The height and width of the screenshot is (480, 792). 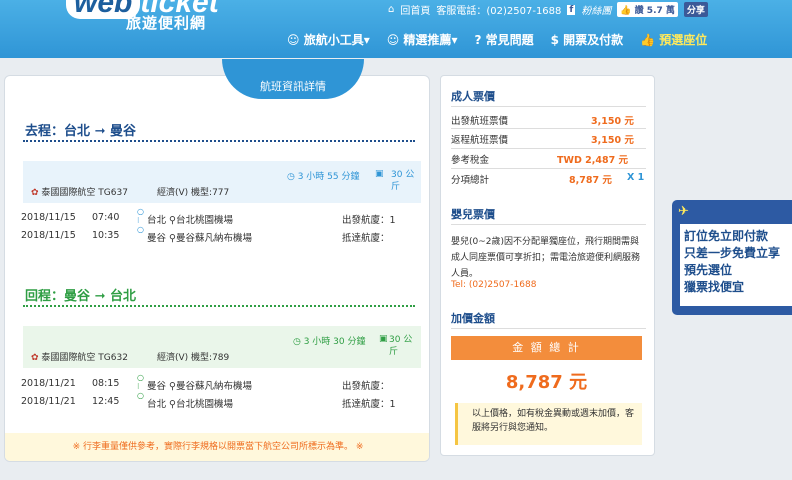 I want to click on outbound-from: 台北, so click(x=77, y=131).